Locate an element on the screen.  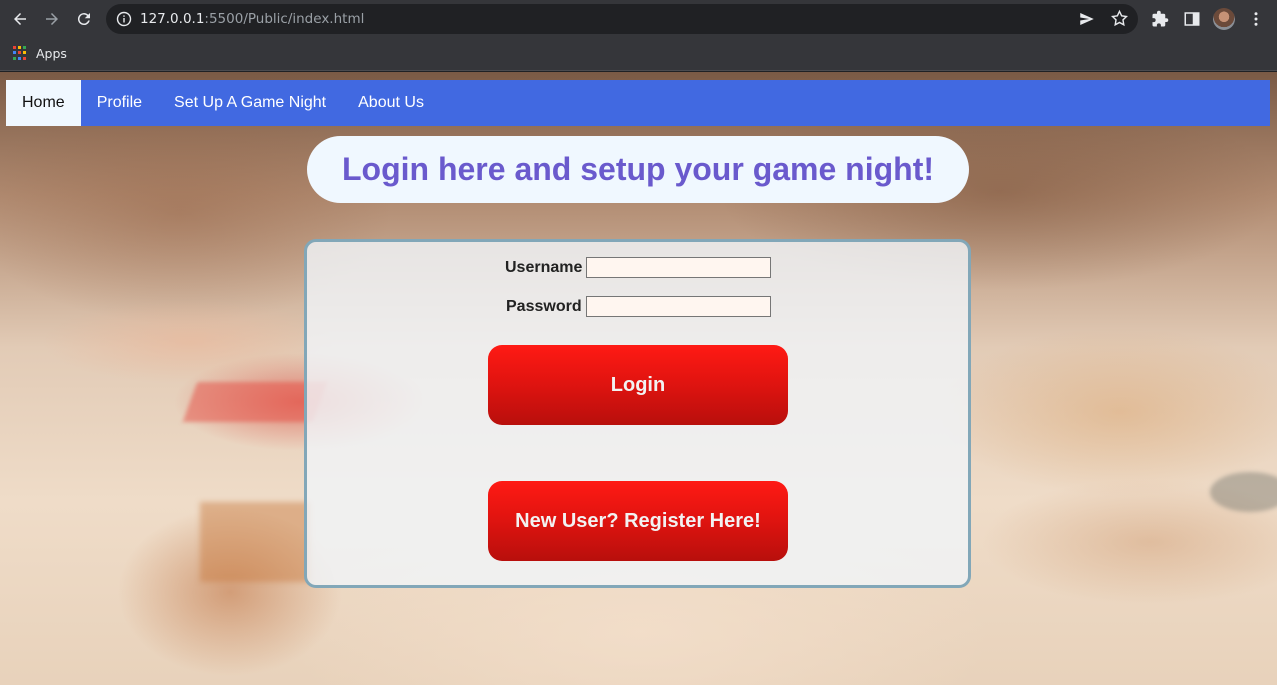
nav-about-us: About Us is located at coordinates (391, 103).